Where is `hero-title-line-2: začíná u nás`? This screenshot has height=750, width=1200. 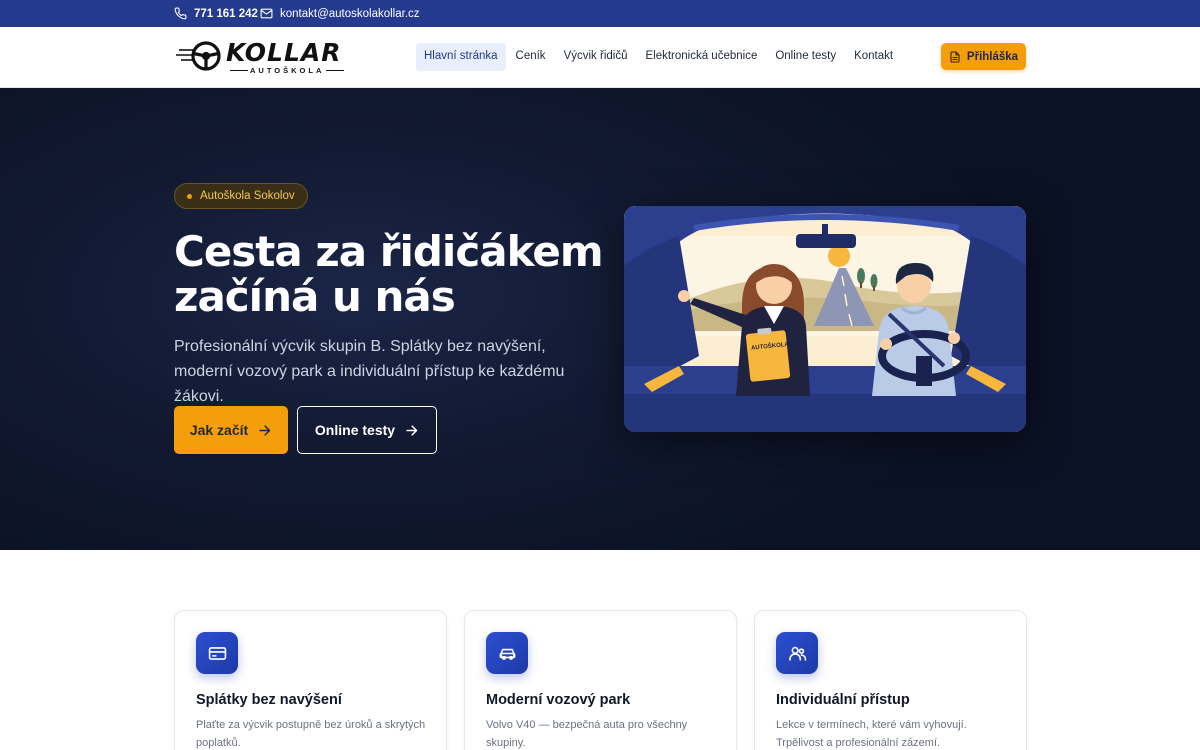 hero-title-line-2: začíná u nás is located at coordinates (315, 296).